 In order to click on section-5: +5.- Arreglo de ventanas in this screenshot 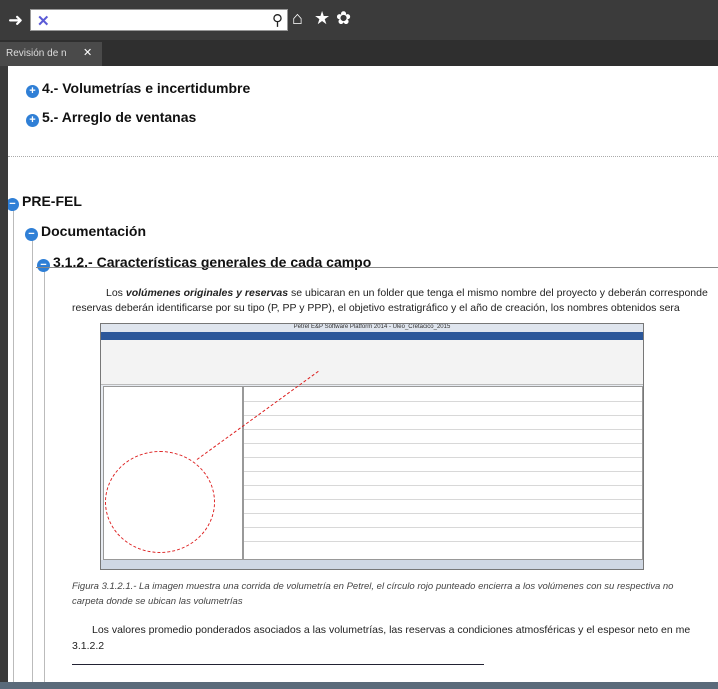, I will do `click(111, 118)`.